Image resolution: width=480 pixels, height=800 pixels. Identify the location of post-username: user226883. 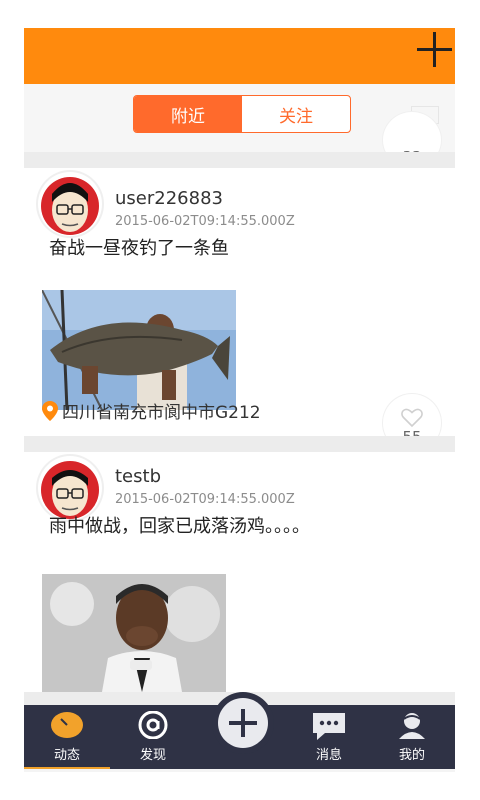
(169, 198).